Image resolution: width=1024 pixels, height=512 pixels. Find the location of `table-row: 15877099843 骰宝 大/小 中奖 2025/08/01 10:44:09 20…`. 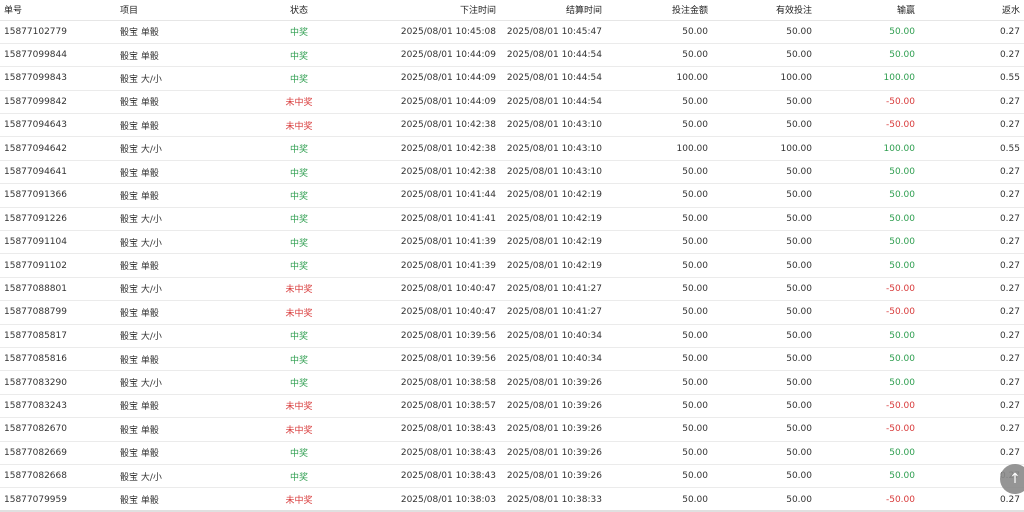

table-row: 15877099843 骰宝 大/小 中奖 2025/08/01 10:44:09 20… is located at coordinates (512, 79).